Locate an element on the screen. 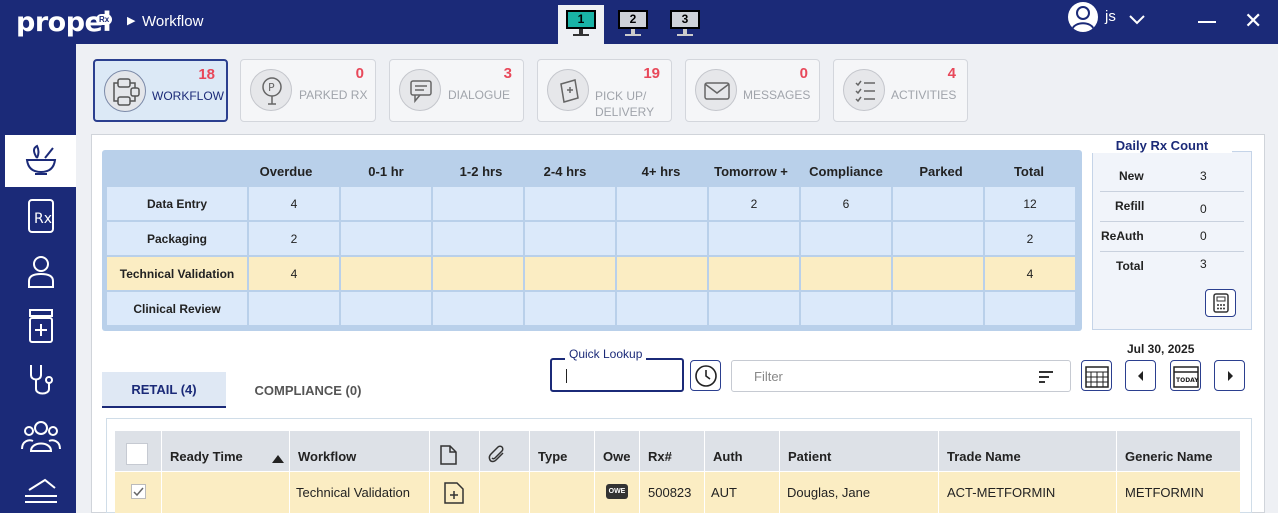 This screenshot has height=513, width=1278. card-count: 0 is located at coordinates (803, 73).